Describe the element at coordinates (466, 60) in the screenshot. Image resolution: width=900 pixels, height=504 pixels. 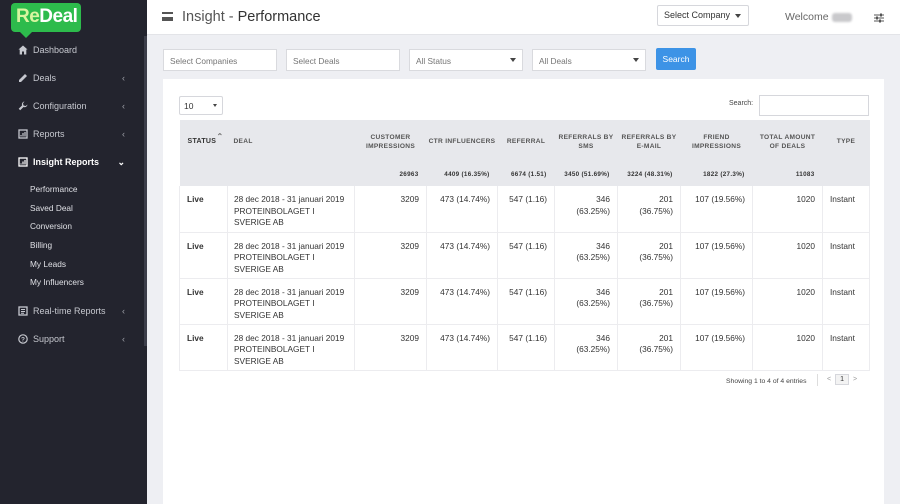
I see `status-select: All Status` at that location.